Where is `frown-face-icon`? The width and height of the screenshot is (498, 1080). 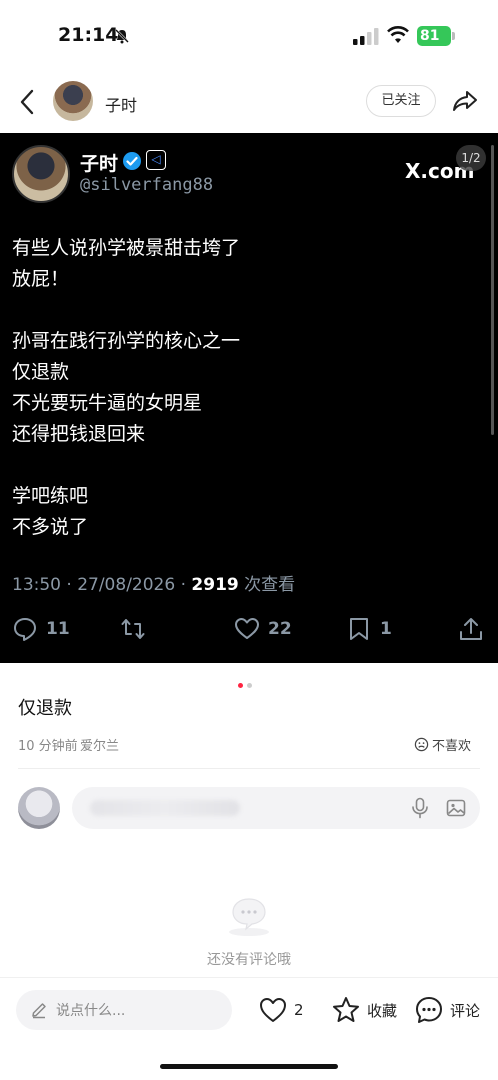
frown-face-icon is located at coordinates (421, 744).